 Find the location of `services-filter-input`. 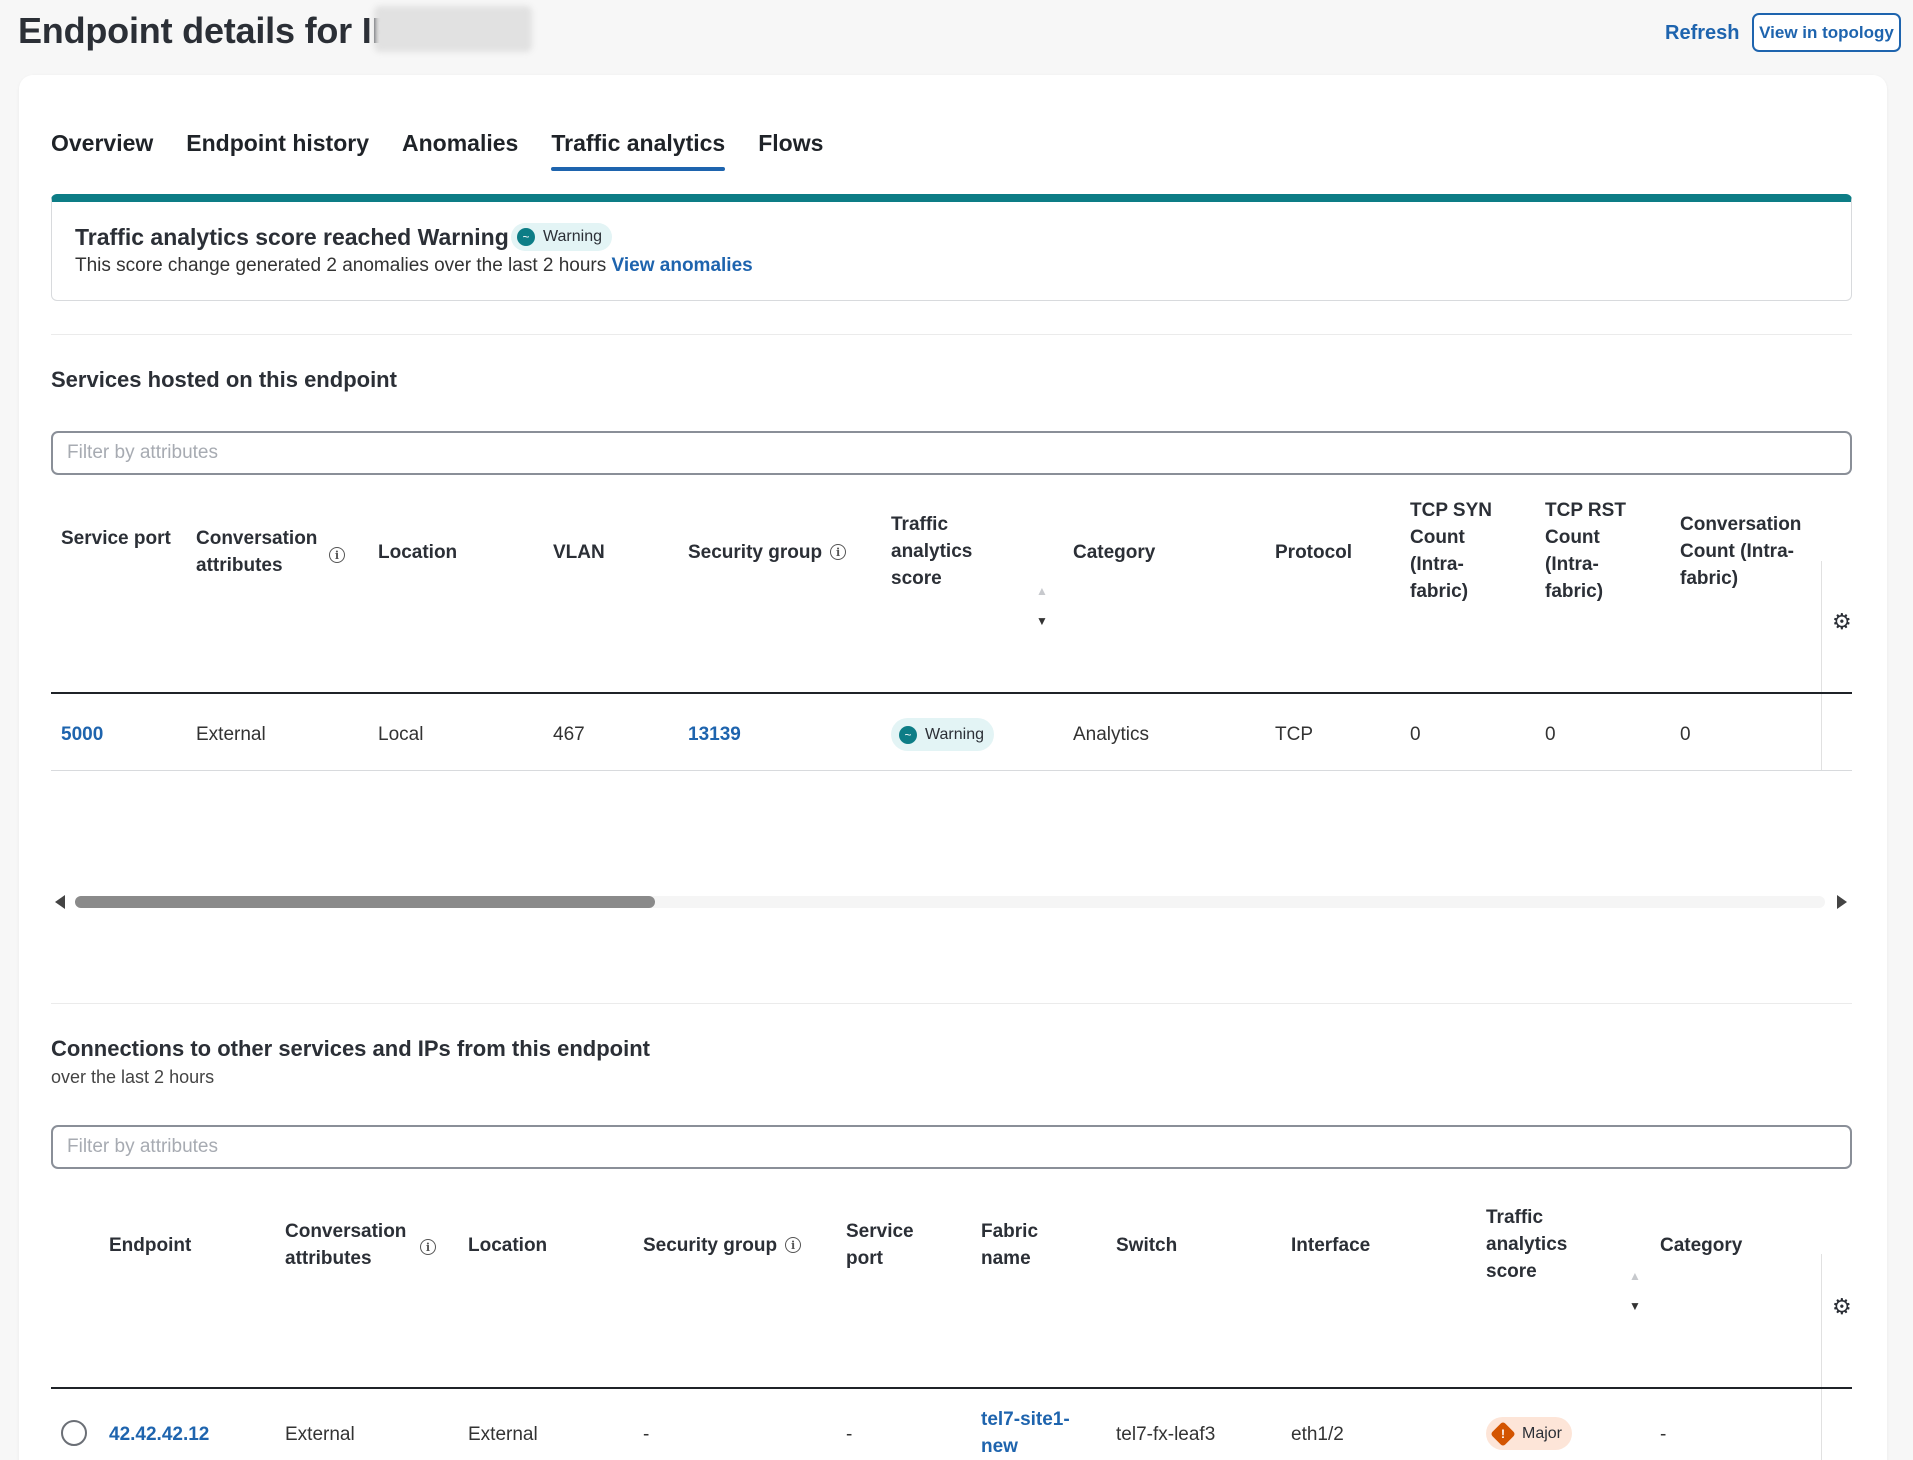

services-filter-input is located at coordinates (951, 453).